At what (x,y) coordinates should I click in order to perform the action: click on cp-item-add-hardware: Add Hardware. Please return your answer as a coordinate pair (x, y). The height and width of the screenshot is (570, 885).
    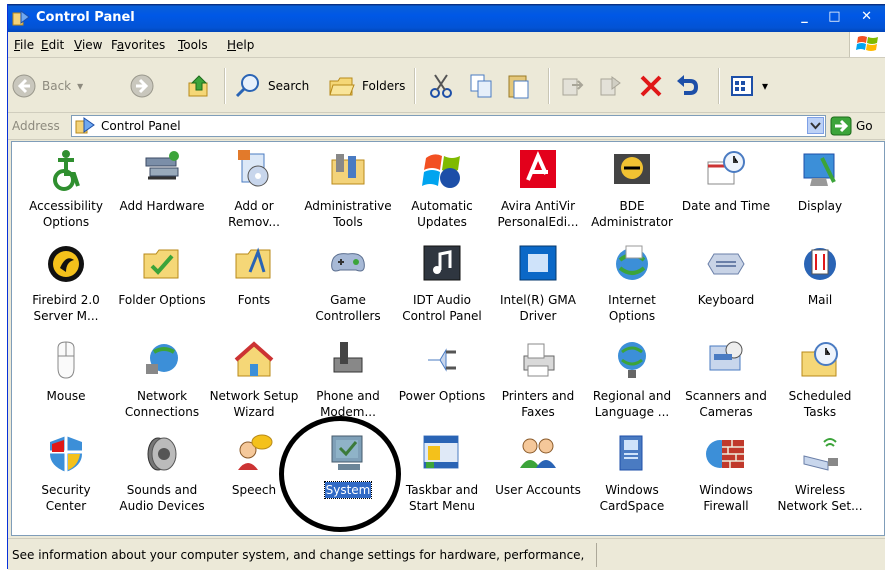
    Looking at the image, I should click on (162, 181).